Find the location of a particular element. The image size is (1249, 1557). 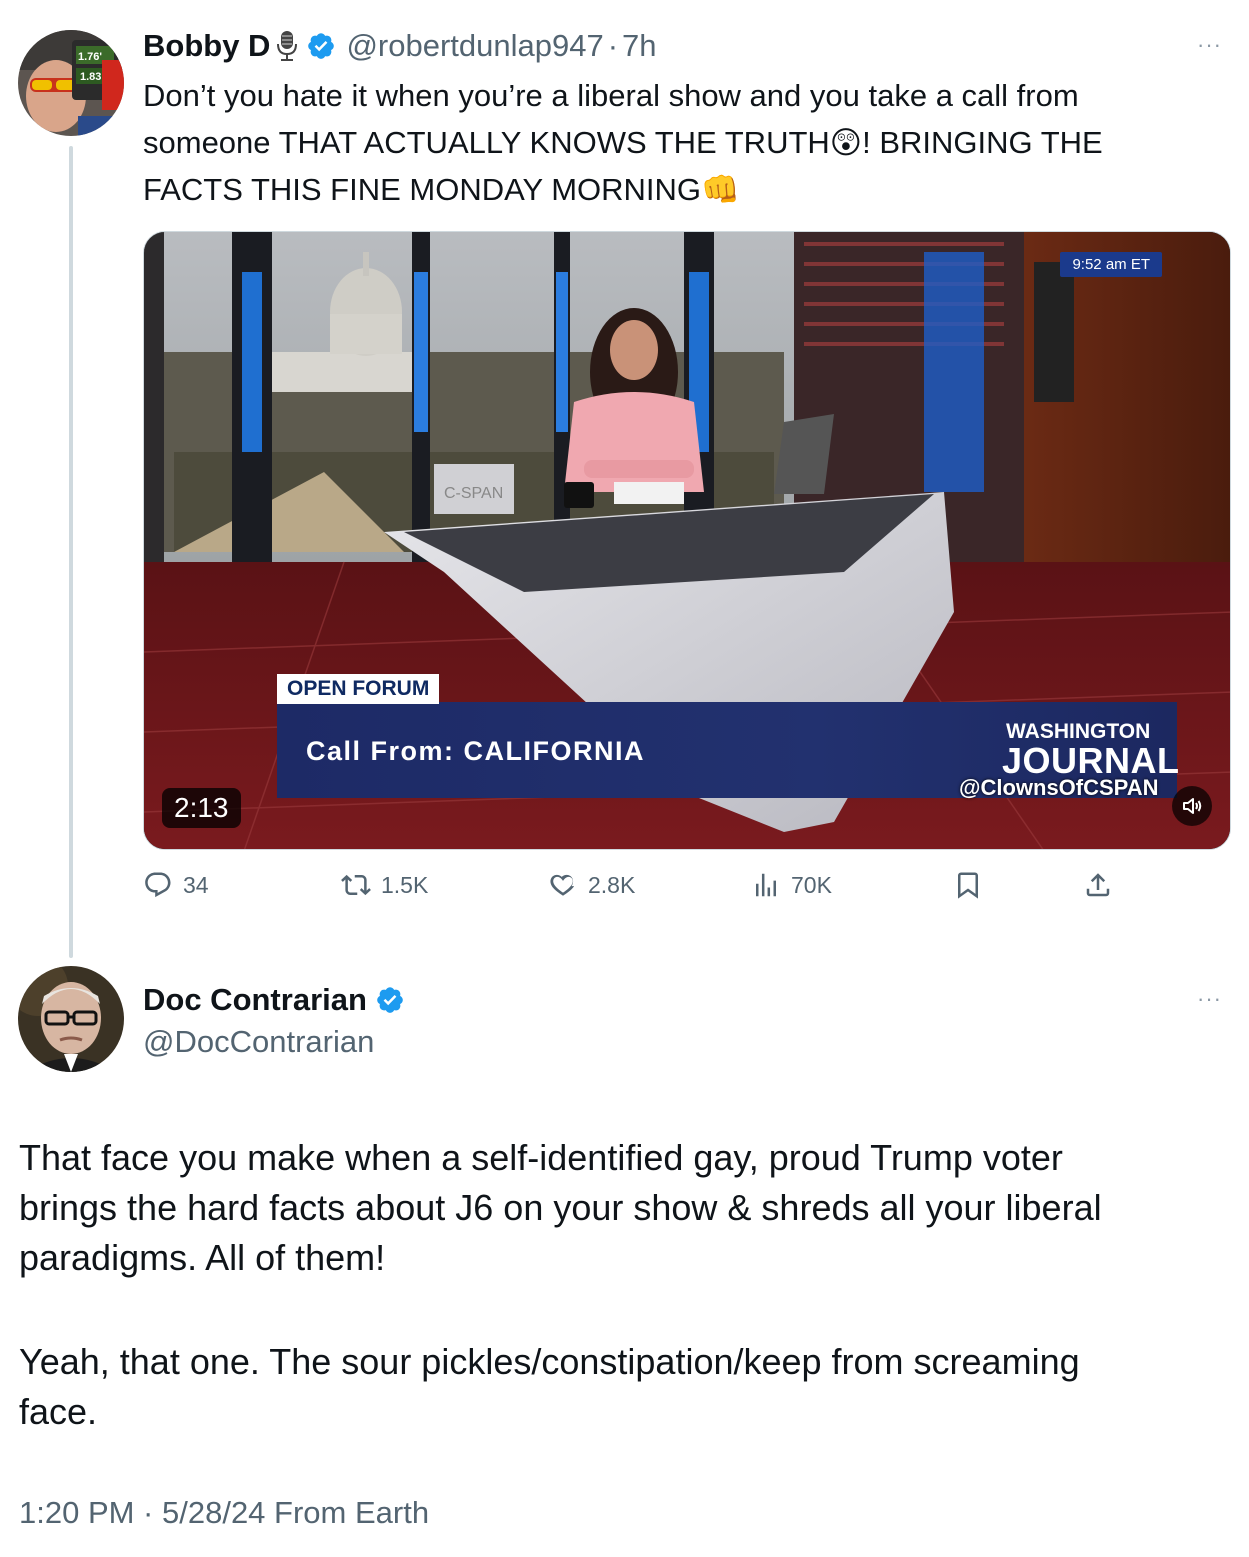

views-button: 70K is located at coordinates (791, 885).